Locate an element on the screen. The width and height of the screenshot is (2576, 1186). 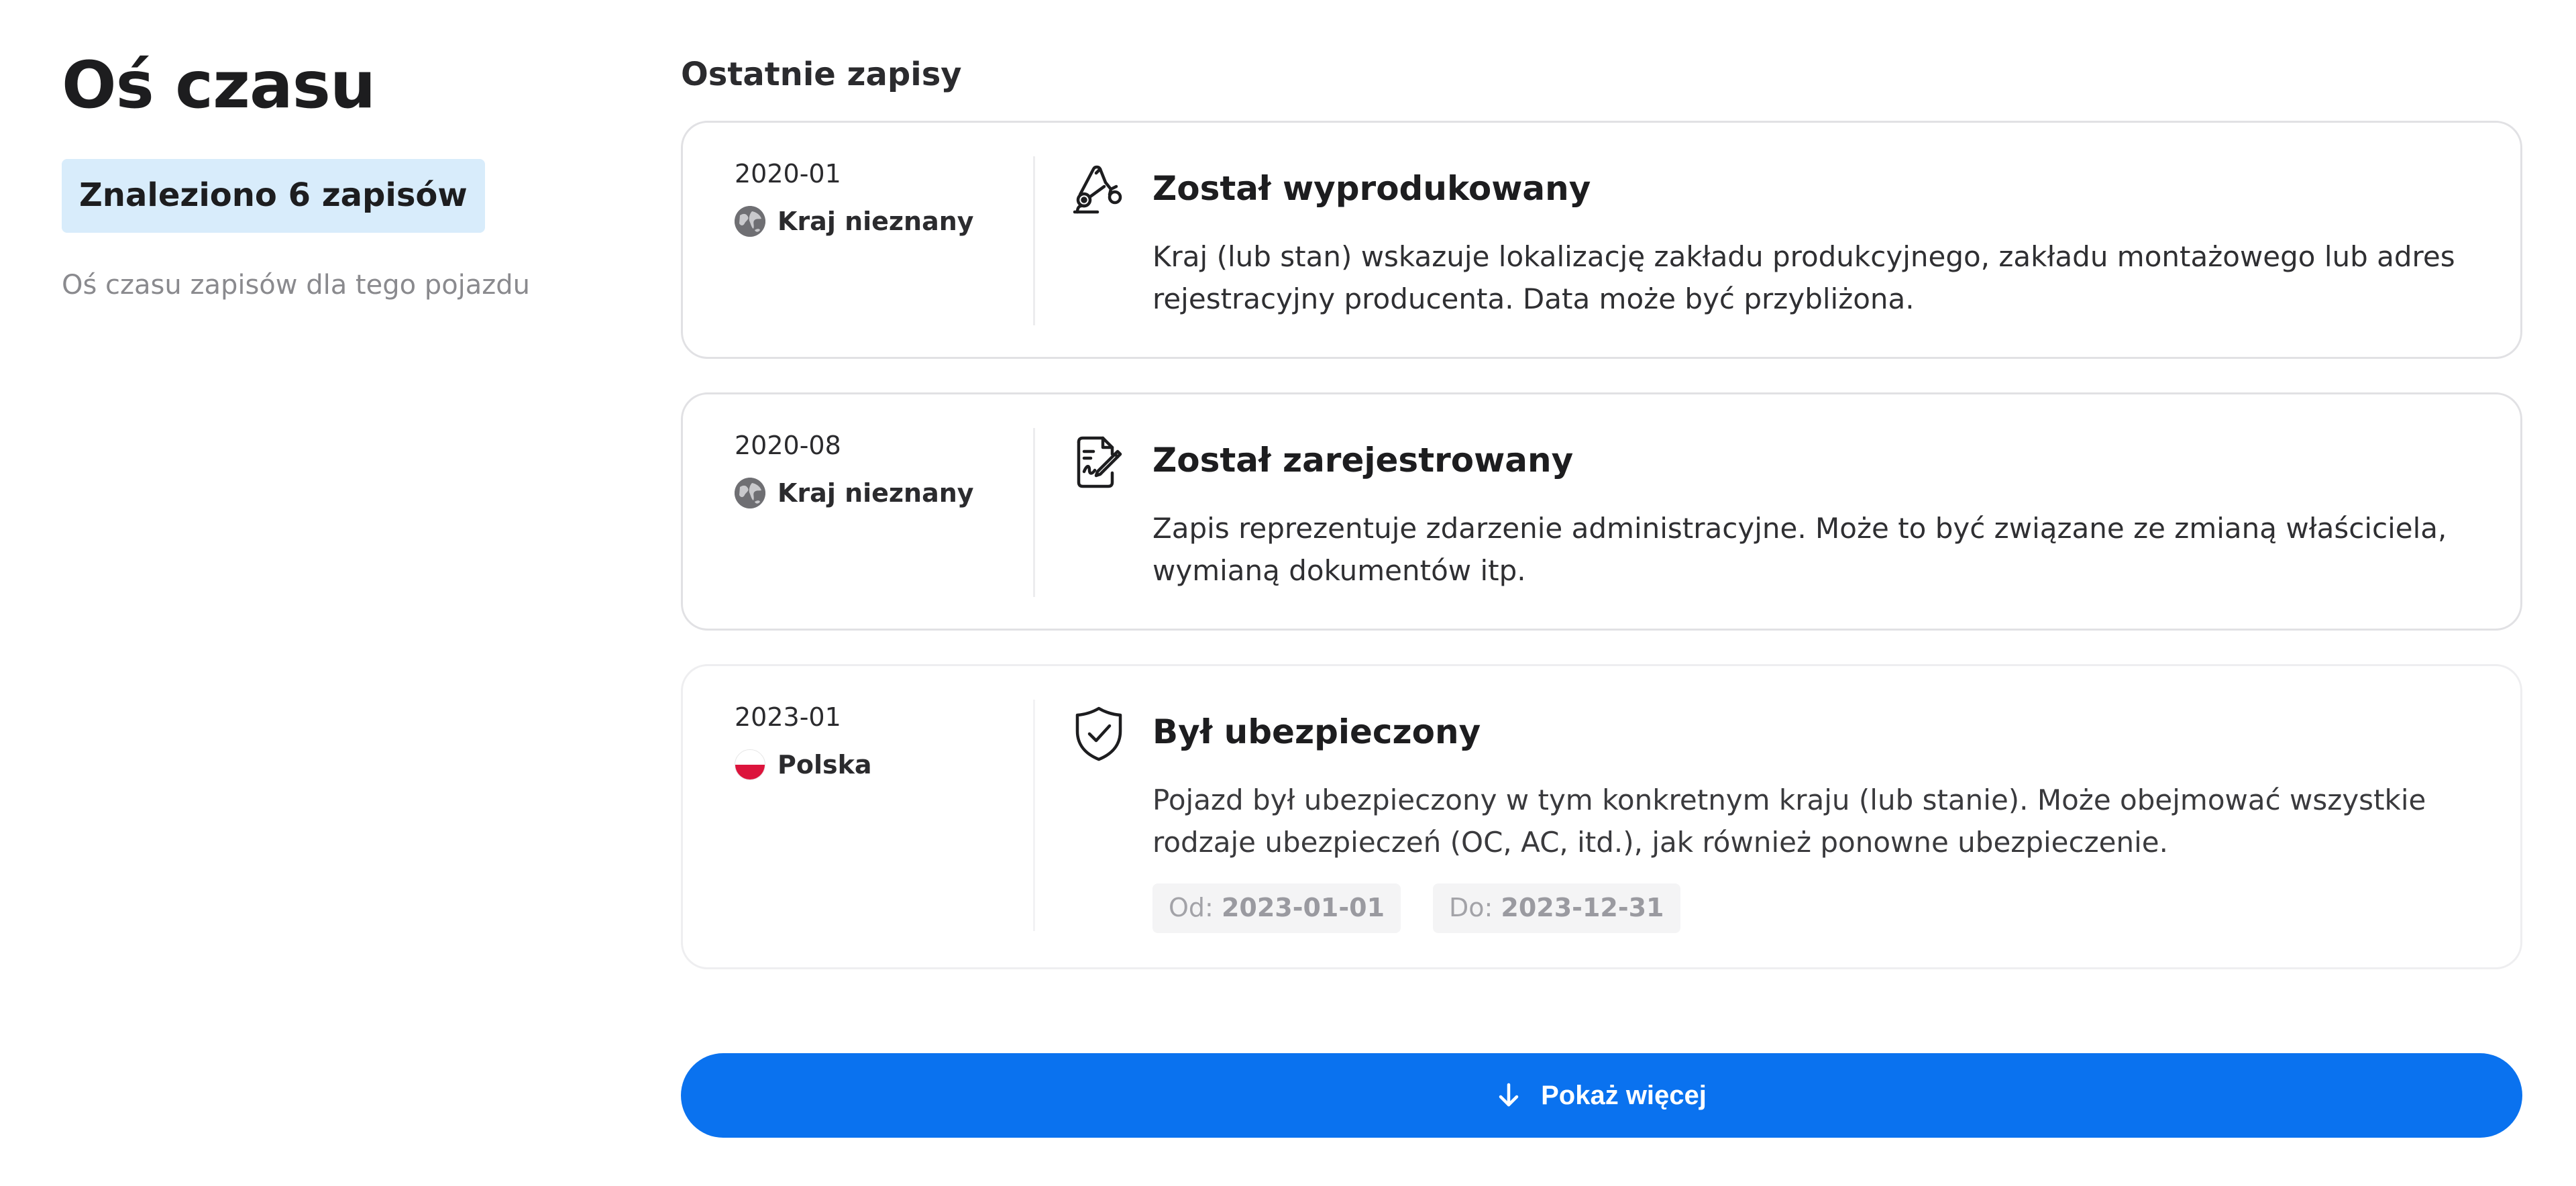
insurance-to-value: 2023-12-31 is located at coordinates (1582, 908).